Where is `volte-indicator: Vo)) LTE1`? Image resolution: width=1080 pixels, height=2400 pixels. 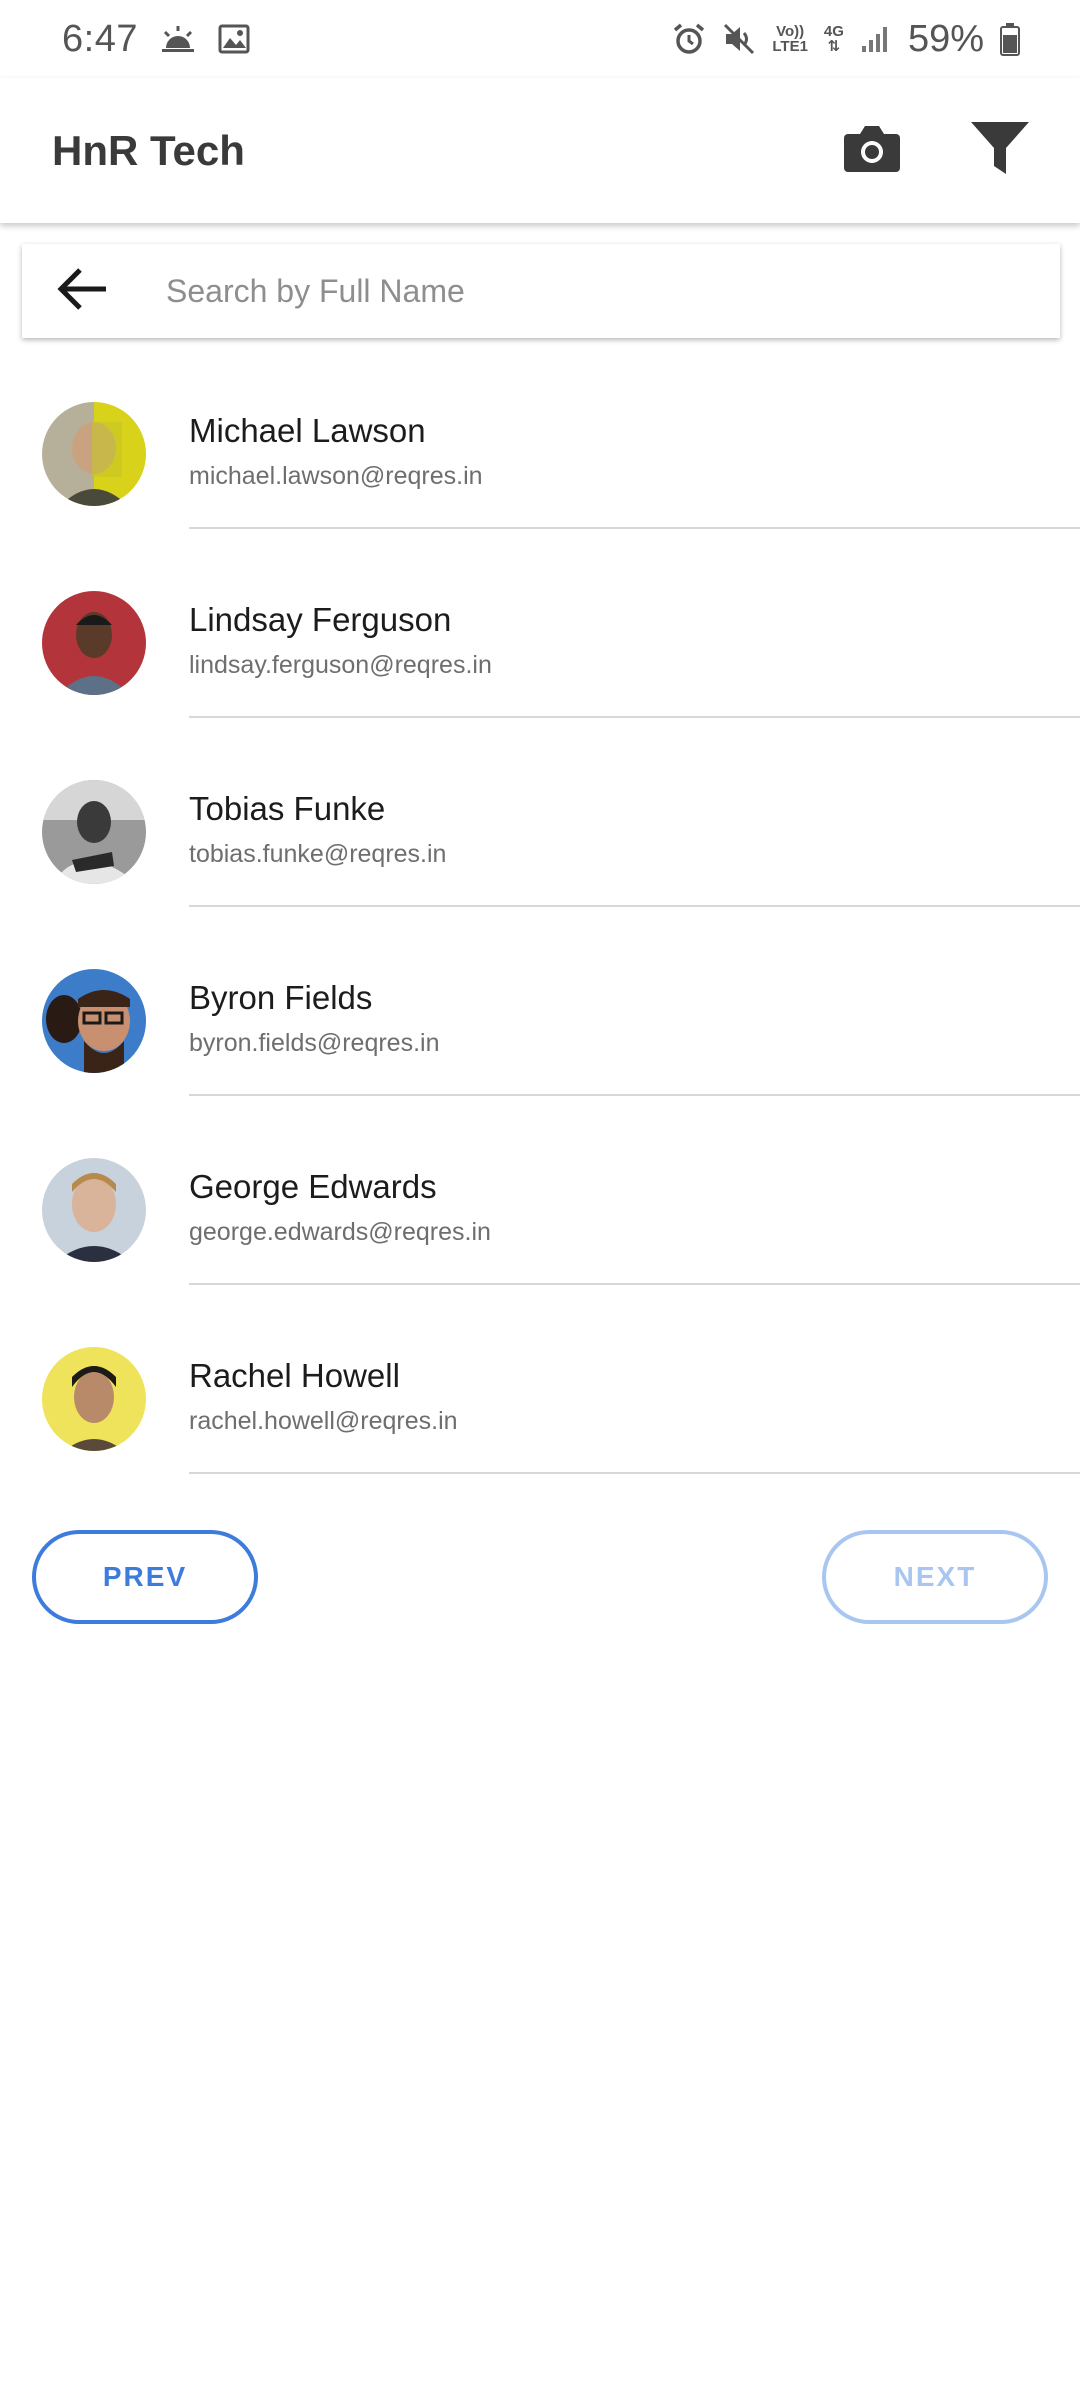
volte-indicator: Vo)) LTE1 is located at coordinates (790, 39).